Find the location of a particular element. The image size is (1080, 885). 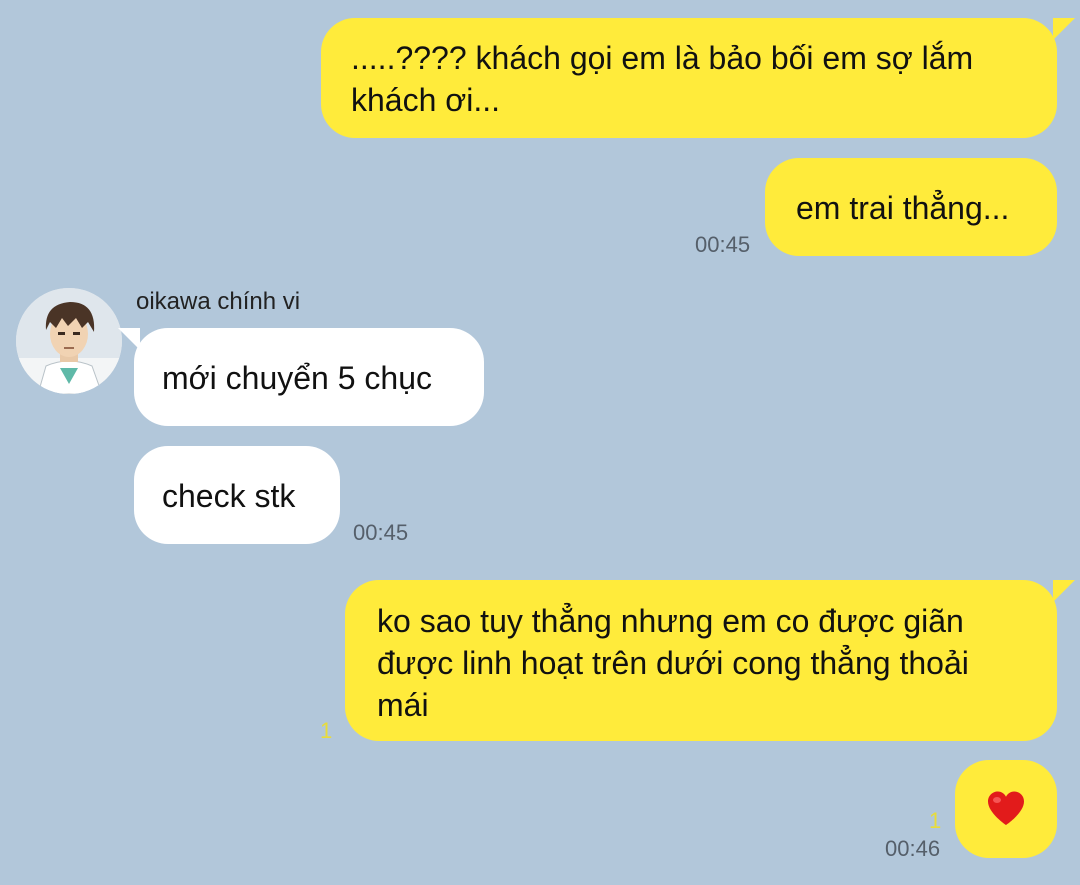

message-bubble-incoming: mới chuyển 5 chục is located at coordinates (301, 377).